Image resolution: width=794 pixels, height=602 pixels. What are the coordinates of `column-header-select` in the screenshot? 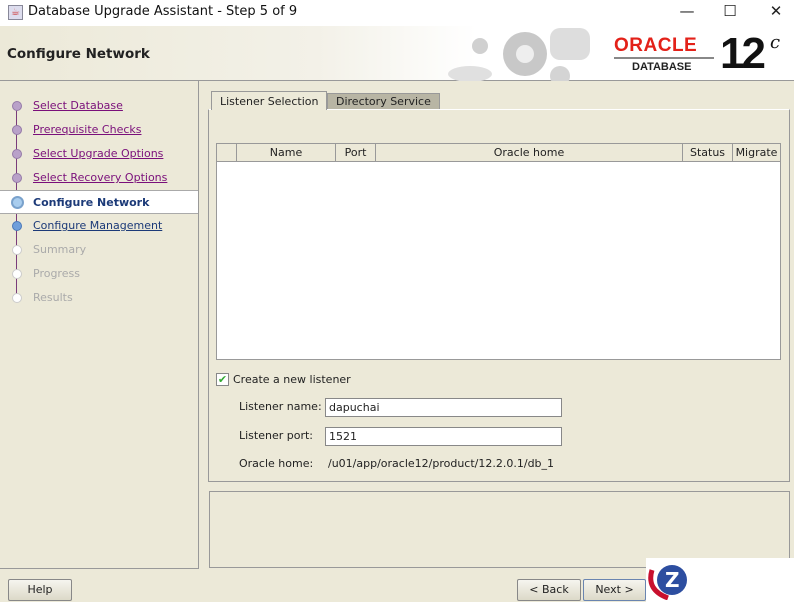 It's located at (227, 153).